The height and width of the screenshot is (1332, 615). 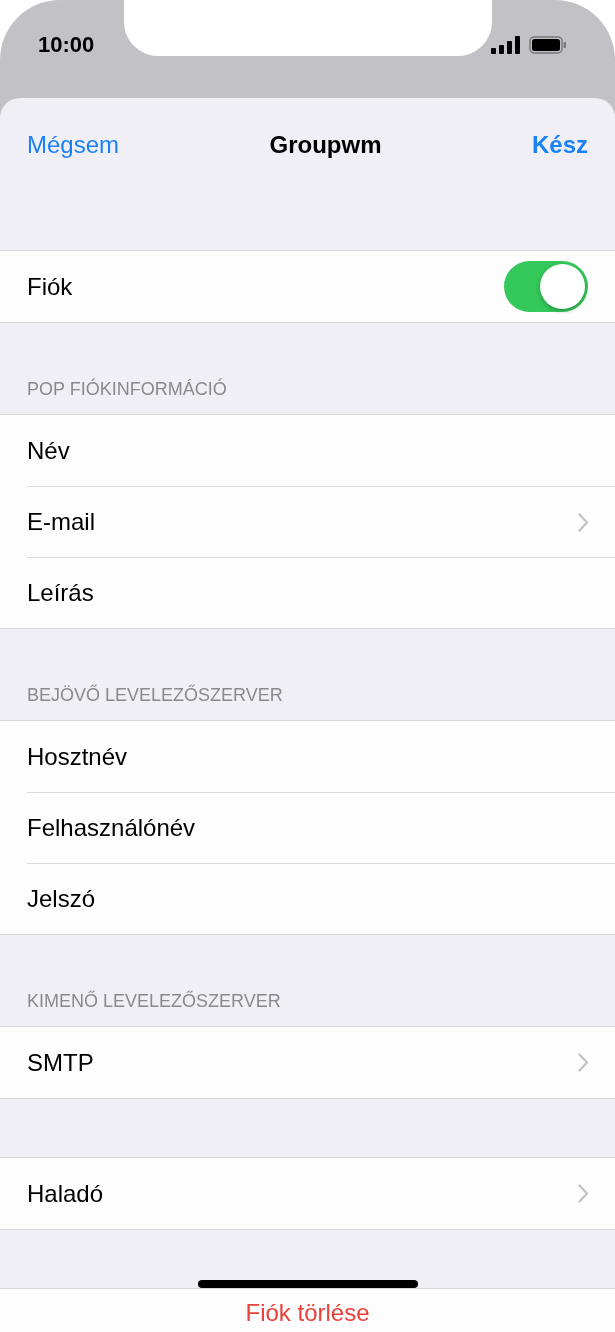 I want to click on section-header: KIMENŐ LEVELEZŐSZERVER, so click(x=154, y=1001).